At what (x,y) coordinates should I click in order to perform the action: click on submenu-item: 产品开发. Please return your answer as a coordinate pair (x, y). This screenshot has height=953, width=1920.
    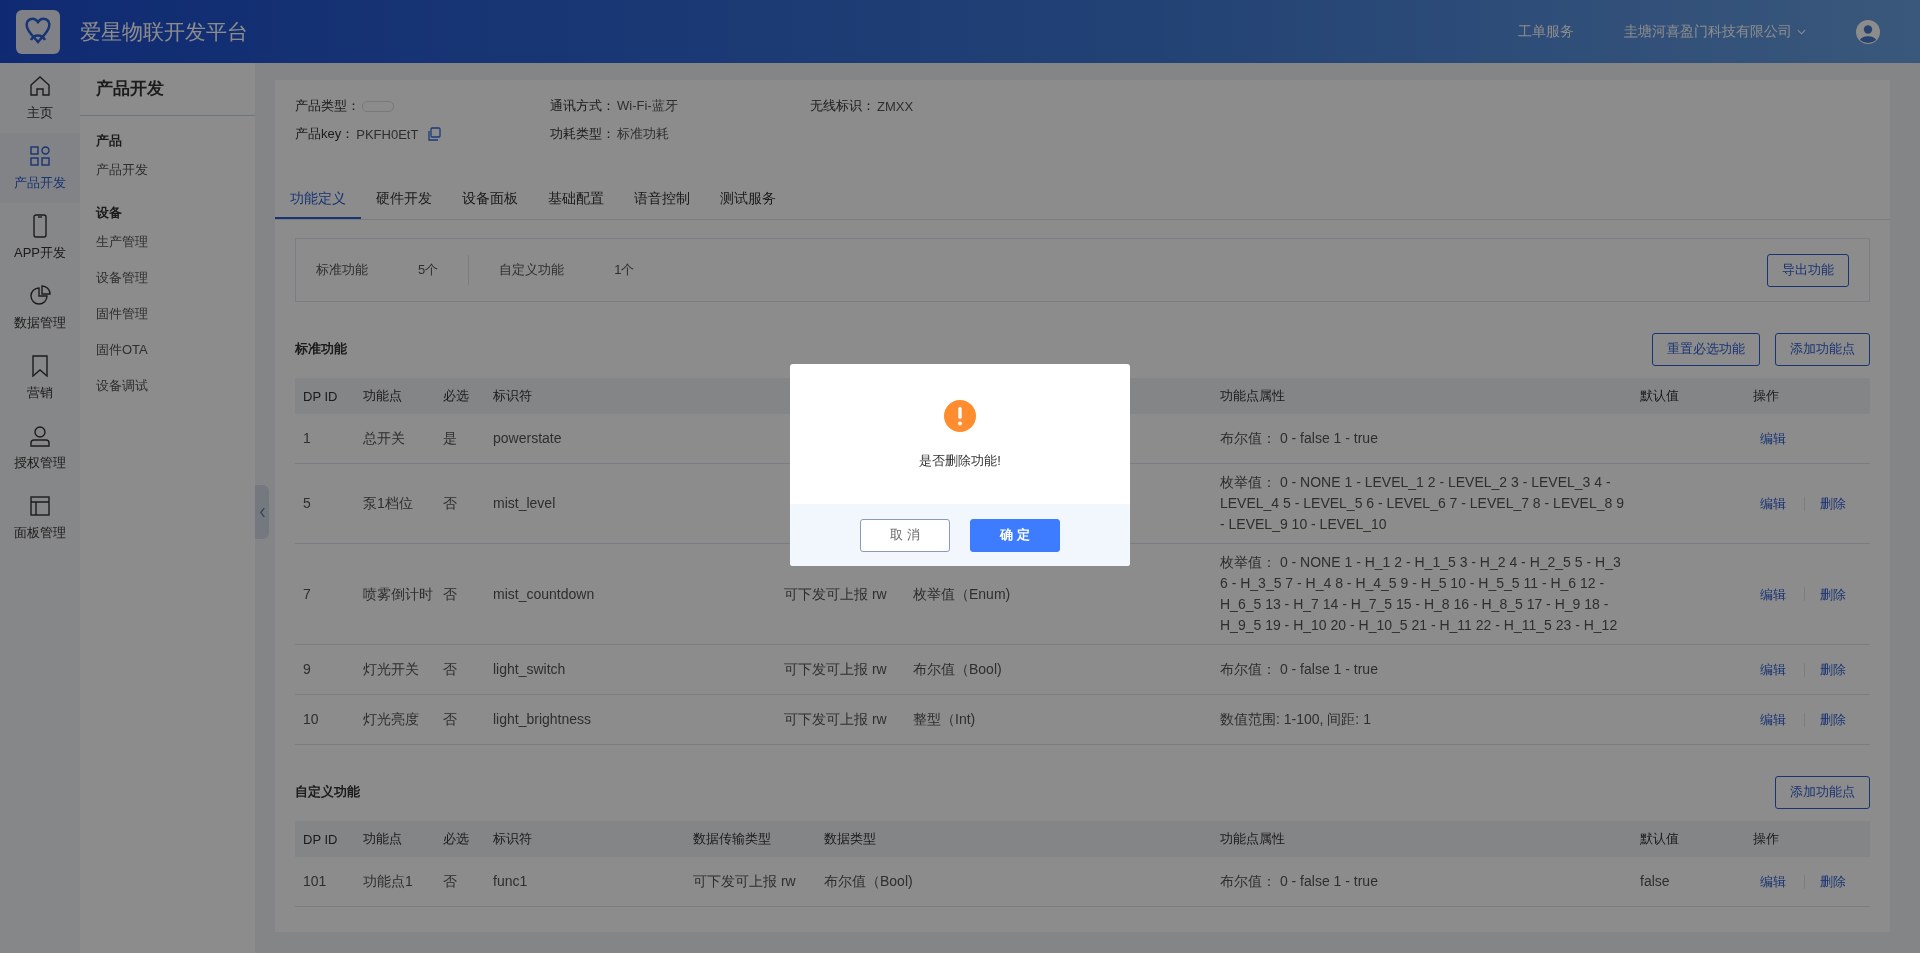
    Looking at the image, I should click on (167, 170).